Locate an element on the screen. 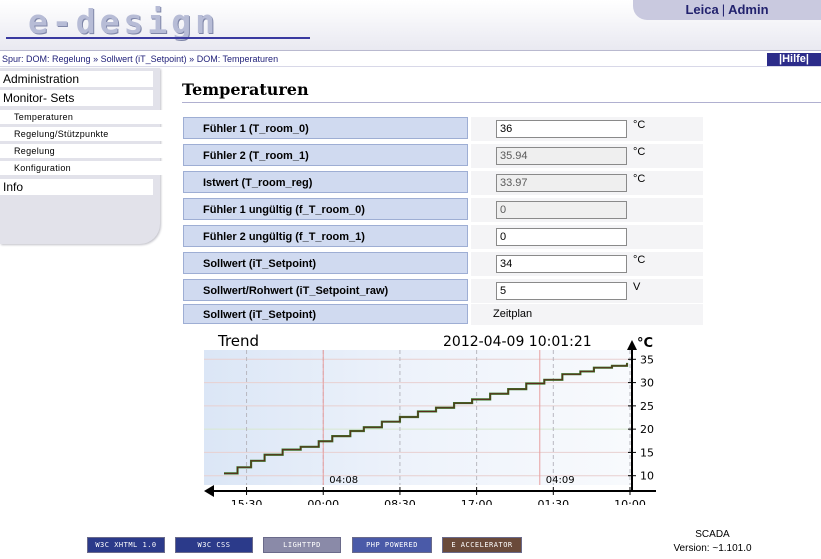 This screenshot has width=821, height=559. x-tick-label: 08:30 is located at coordinates (400, 501).